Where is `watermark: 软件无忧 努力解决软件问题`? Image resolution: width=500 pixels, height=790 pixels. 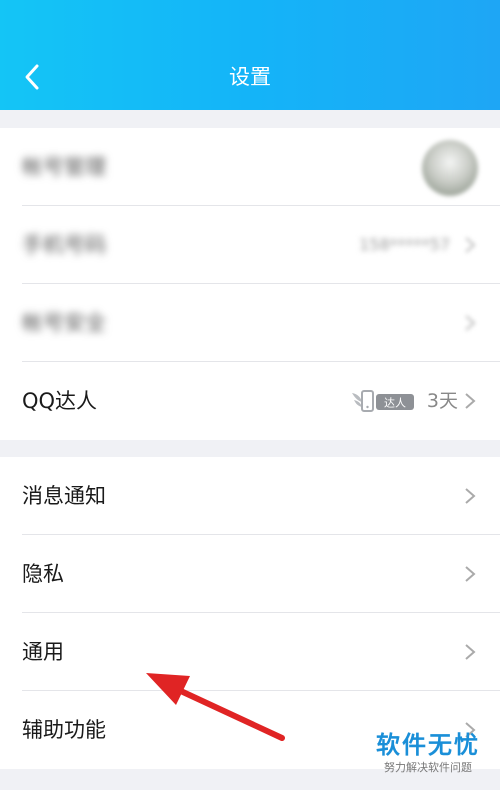 watermark: 软件无忧 努力解决软件问题 is located at coordinates (428, 753).